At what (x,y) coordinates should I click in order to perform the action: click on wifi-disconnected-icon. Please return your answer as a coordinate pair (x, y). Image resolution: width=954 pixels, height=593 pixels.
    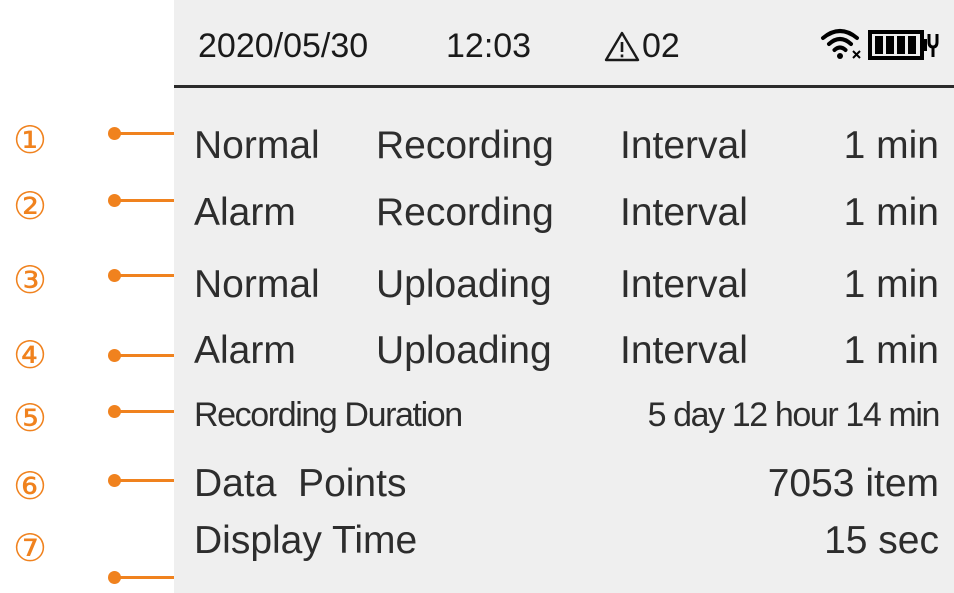
    Looking at the image, I should click on (841, 44).